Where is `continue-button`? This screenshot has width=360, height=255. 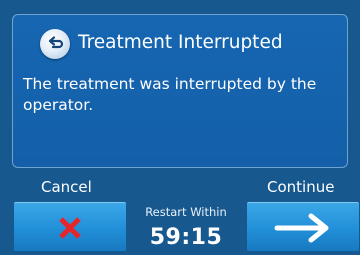 continue-button is located at coordinates (303, 227).